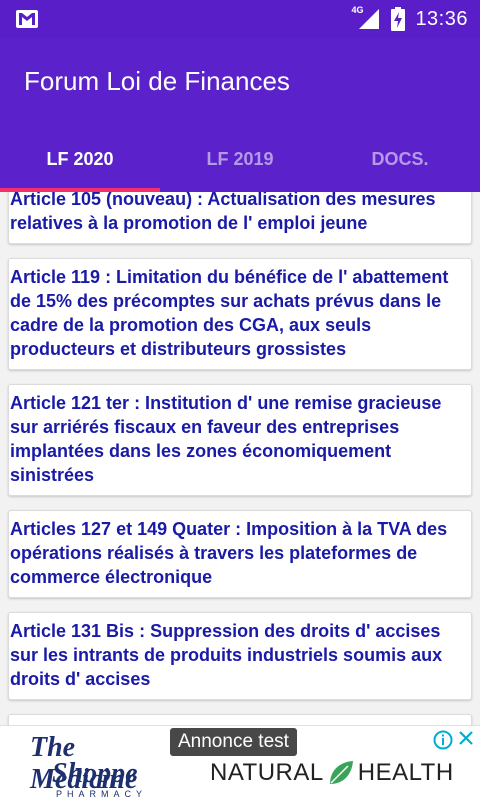  I want to click on tab-bar: LF 2020 LF 2019 DOCS., so click(240, 166).